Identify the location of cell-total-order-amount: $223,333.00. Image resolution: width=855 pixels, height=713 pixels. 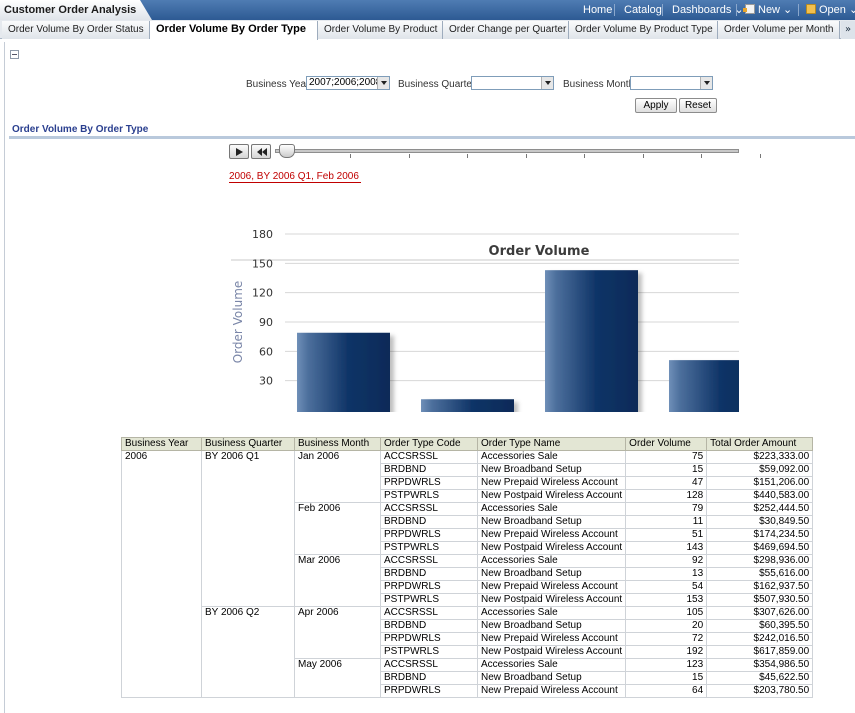
(760, 457).